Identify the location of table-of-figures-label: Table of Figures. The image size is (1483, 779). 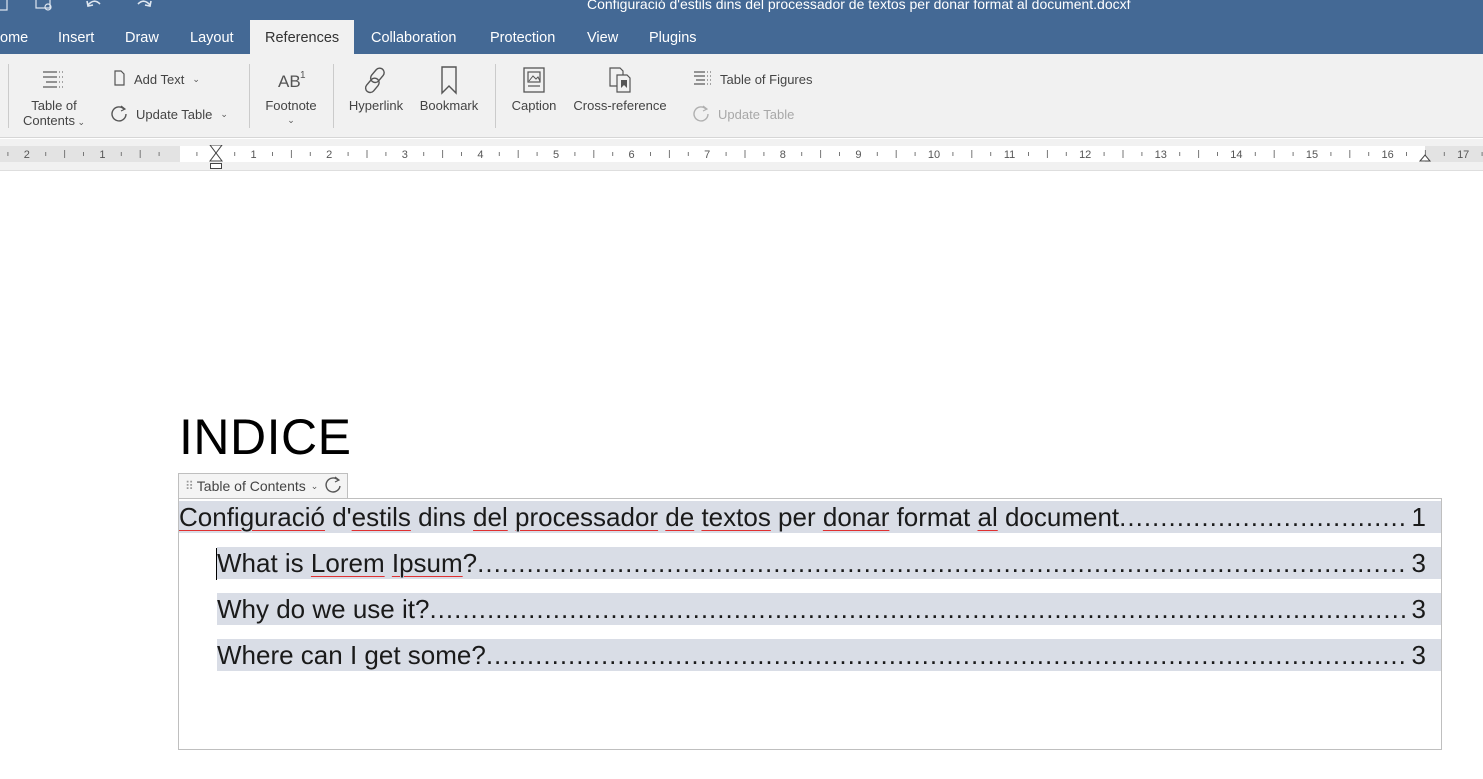
(766, 79).